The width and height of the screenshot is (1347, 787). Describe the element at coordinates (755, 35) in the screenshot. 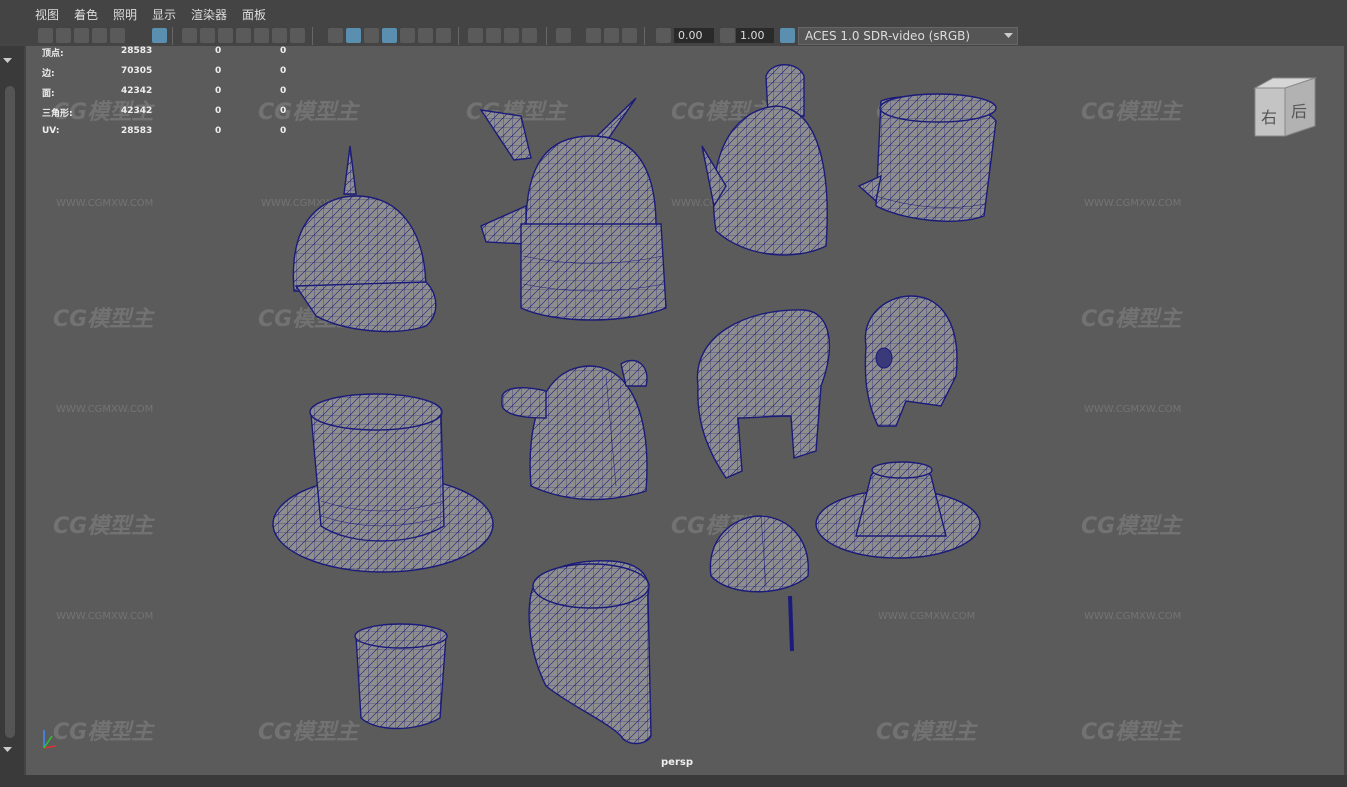

I see `gamma-field: 1.00` at that location.